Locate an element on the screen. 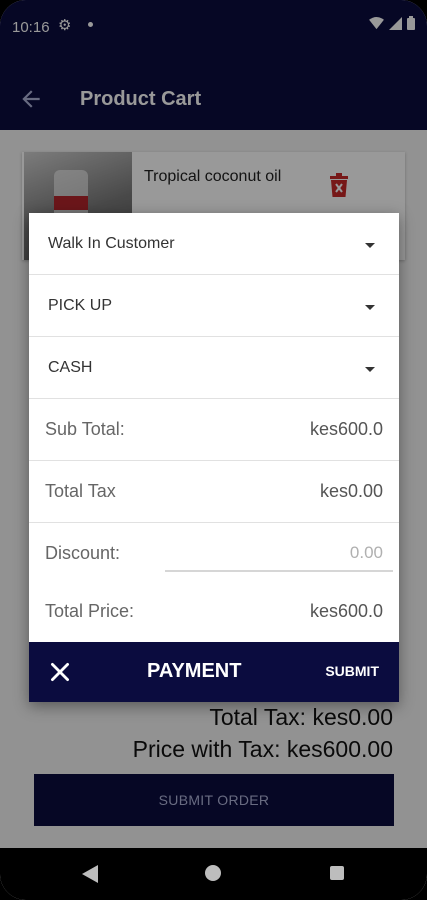 This screenshot has height=900, width=427. dialog-title: PAYMENT is located at coordinates (194, 671).